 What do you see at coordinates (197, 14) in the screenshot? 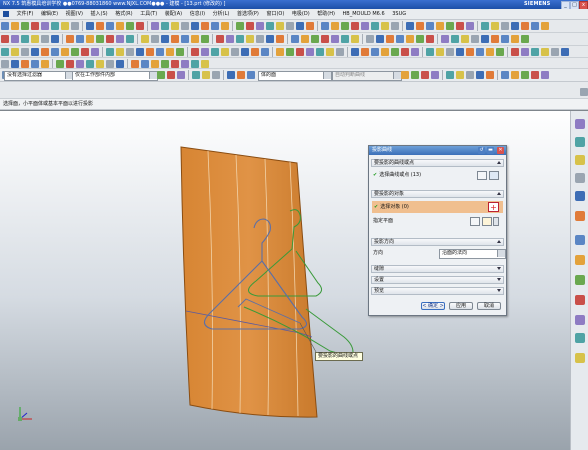
I see `menu-information: 信息(I)` at bounding box center [197, 14].